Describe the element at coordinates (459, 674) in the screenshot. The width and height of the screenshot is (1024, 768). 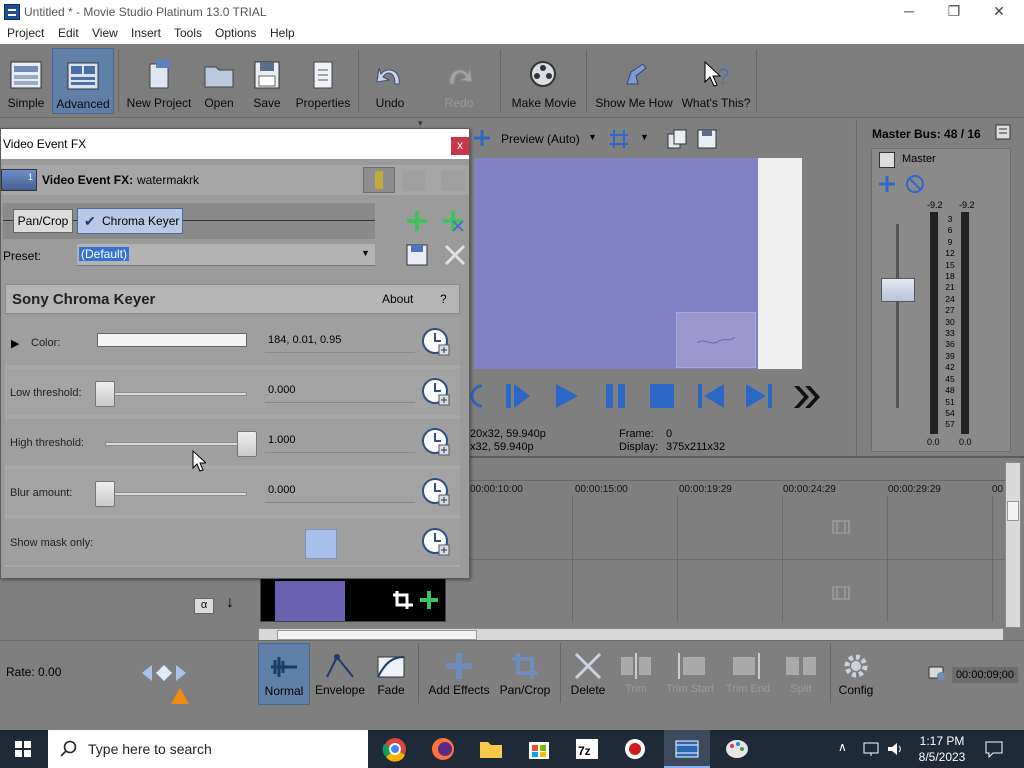
I see `add-effects-button: Add Effects` at that location.